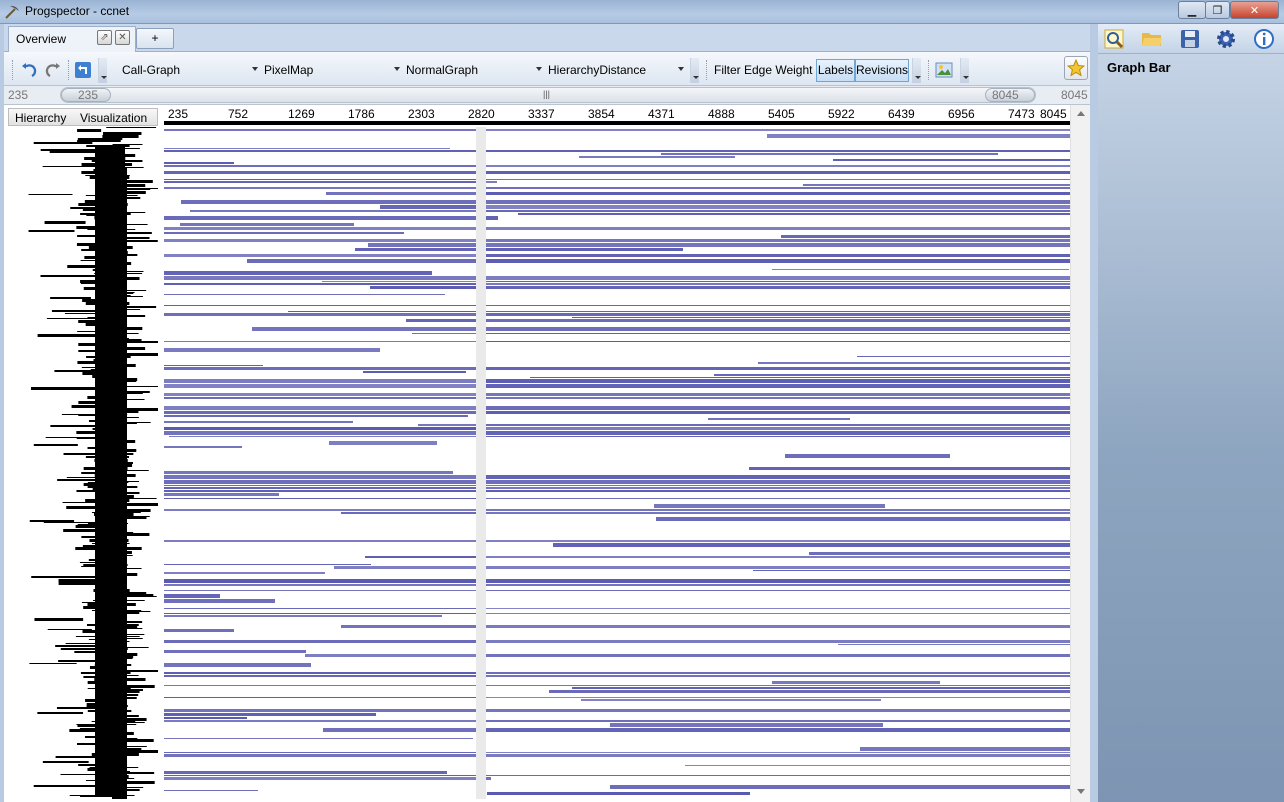 This screenshot has height=802, width=1284. I want to click on hierarchy-tree-view, so click(85, 463).